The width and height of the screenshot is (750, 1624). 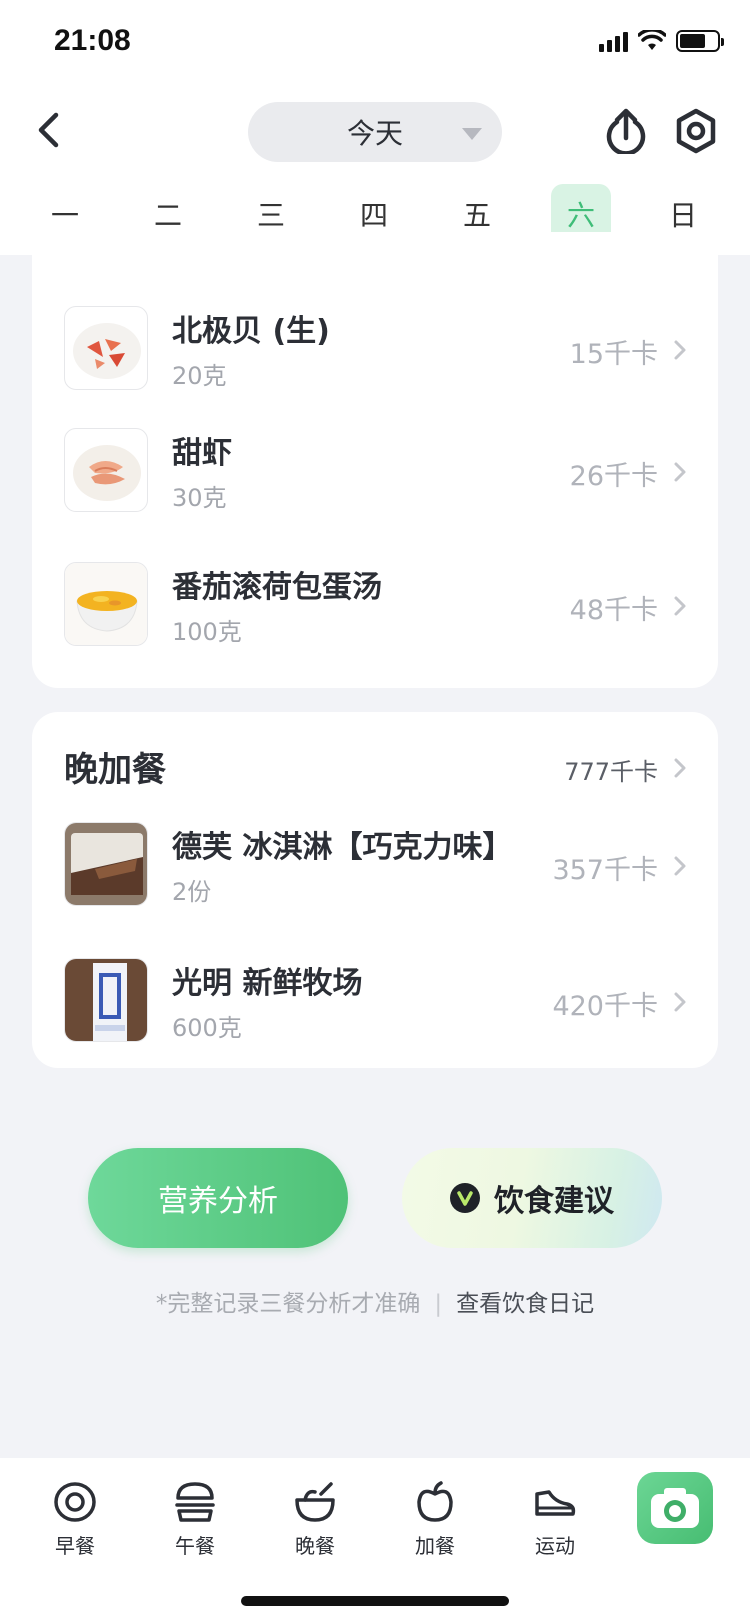 I want to click on bowl-icon, so click(x=315, y=1502).